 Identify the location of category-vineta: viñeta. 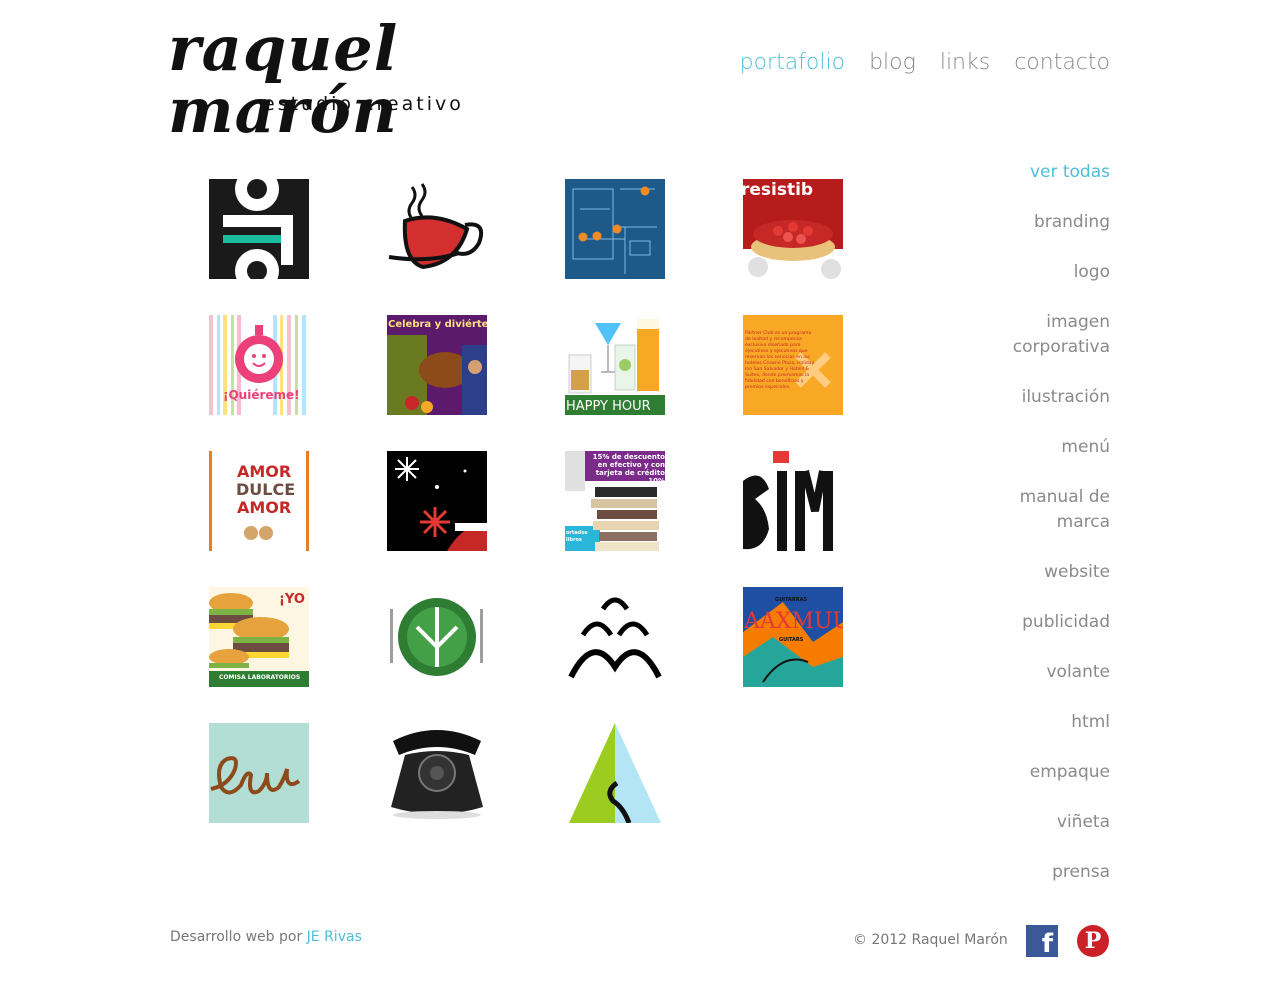
(1020, 822).